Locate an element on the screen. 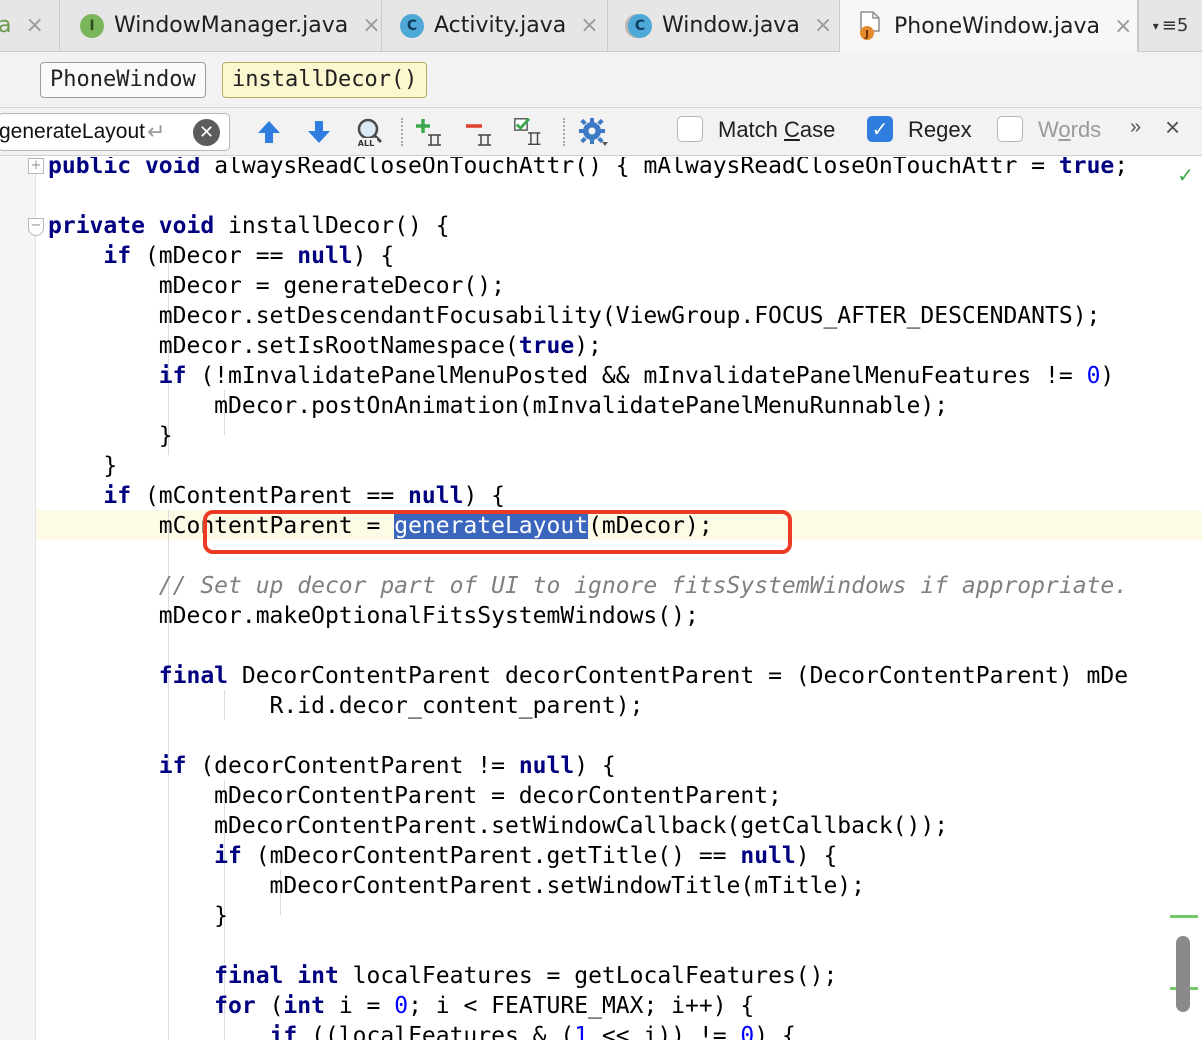  code-line: if (mContentParent == null) { is located at coordinates (276, 496).